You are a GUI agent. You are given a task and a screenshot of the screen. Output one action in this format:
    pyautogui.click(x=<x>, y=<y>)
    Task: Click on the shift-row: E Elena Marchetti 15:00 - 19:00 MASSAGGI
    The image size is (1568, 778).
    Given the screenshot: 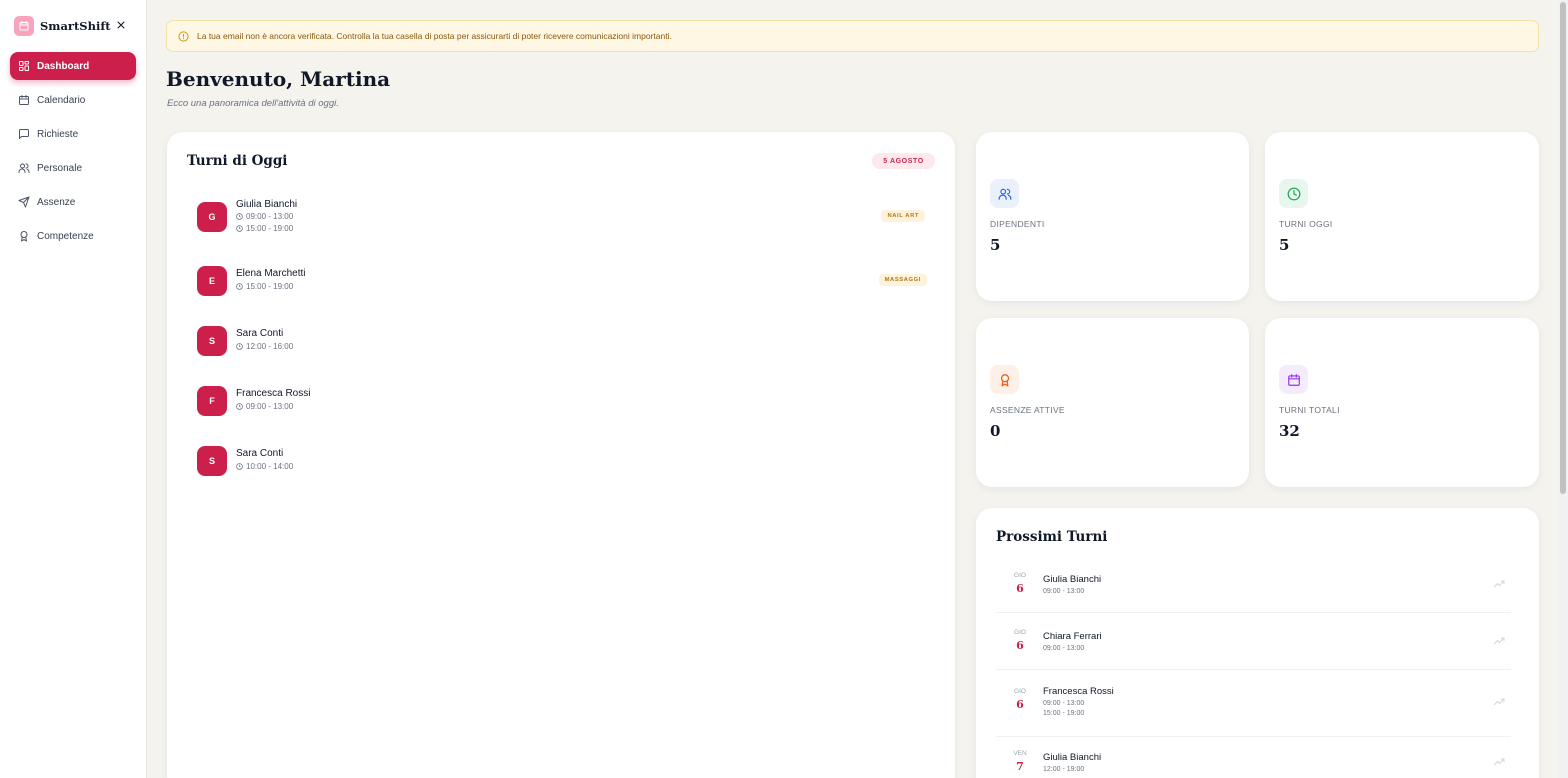 What is the action you would take?
    pyautogui.click(x=562, y=287)
    